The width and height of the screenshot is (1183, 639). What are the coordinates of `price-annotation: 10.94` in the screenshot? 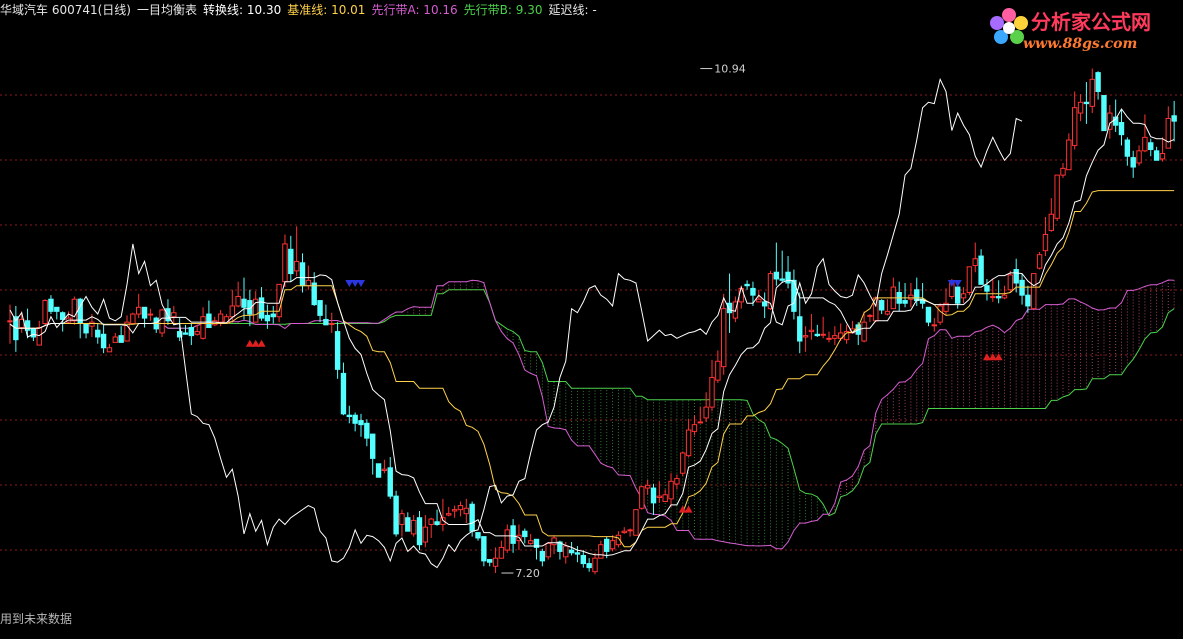 It's located at (730, 69).